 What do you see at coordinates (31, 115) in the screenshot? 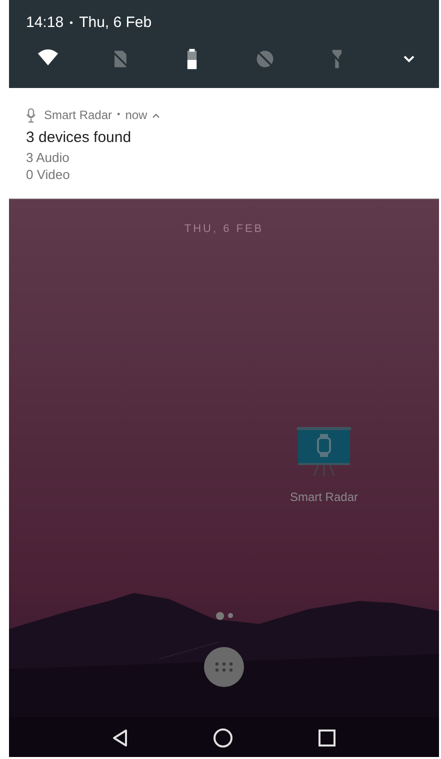
I see `microphone-icon` at bounding box center [31, 115].